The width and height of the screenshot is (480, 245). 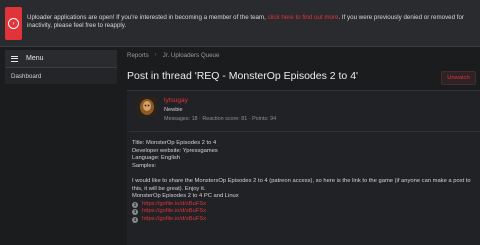 What do you see at coordinates (175, 150) in the screenshot?
I see `post-line: Developer website: Ypressgames` at bounding box center [175, 150].